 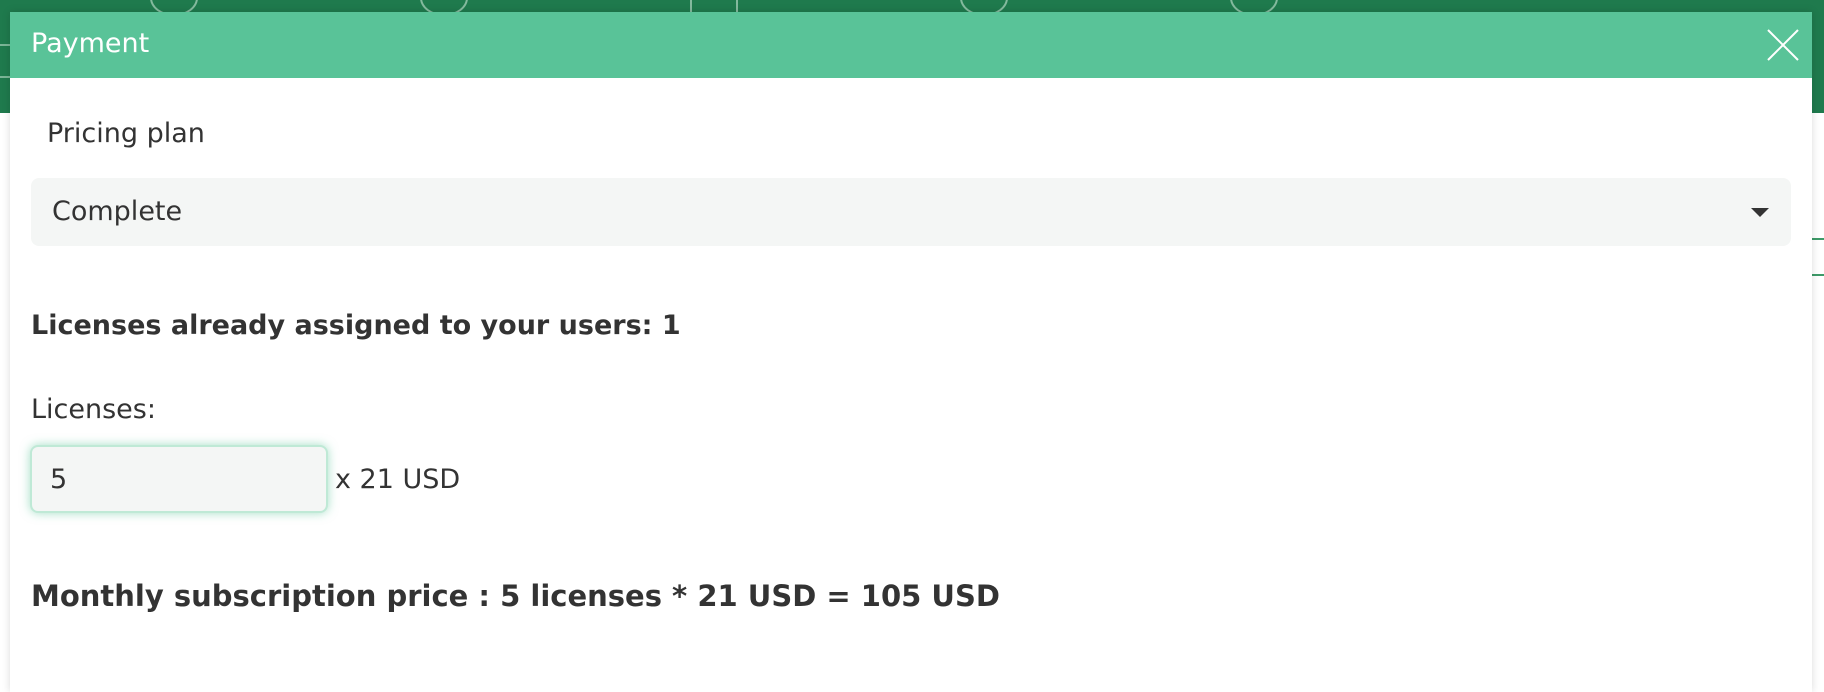 I want to click on pricing-plan-label: Pricing plan, so click(x=126, y=133).